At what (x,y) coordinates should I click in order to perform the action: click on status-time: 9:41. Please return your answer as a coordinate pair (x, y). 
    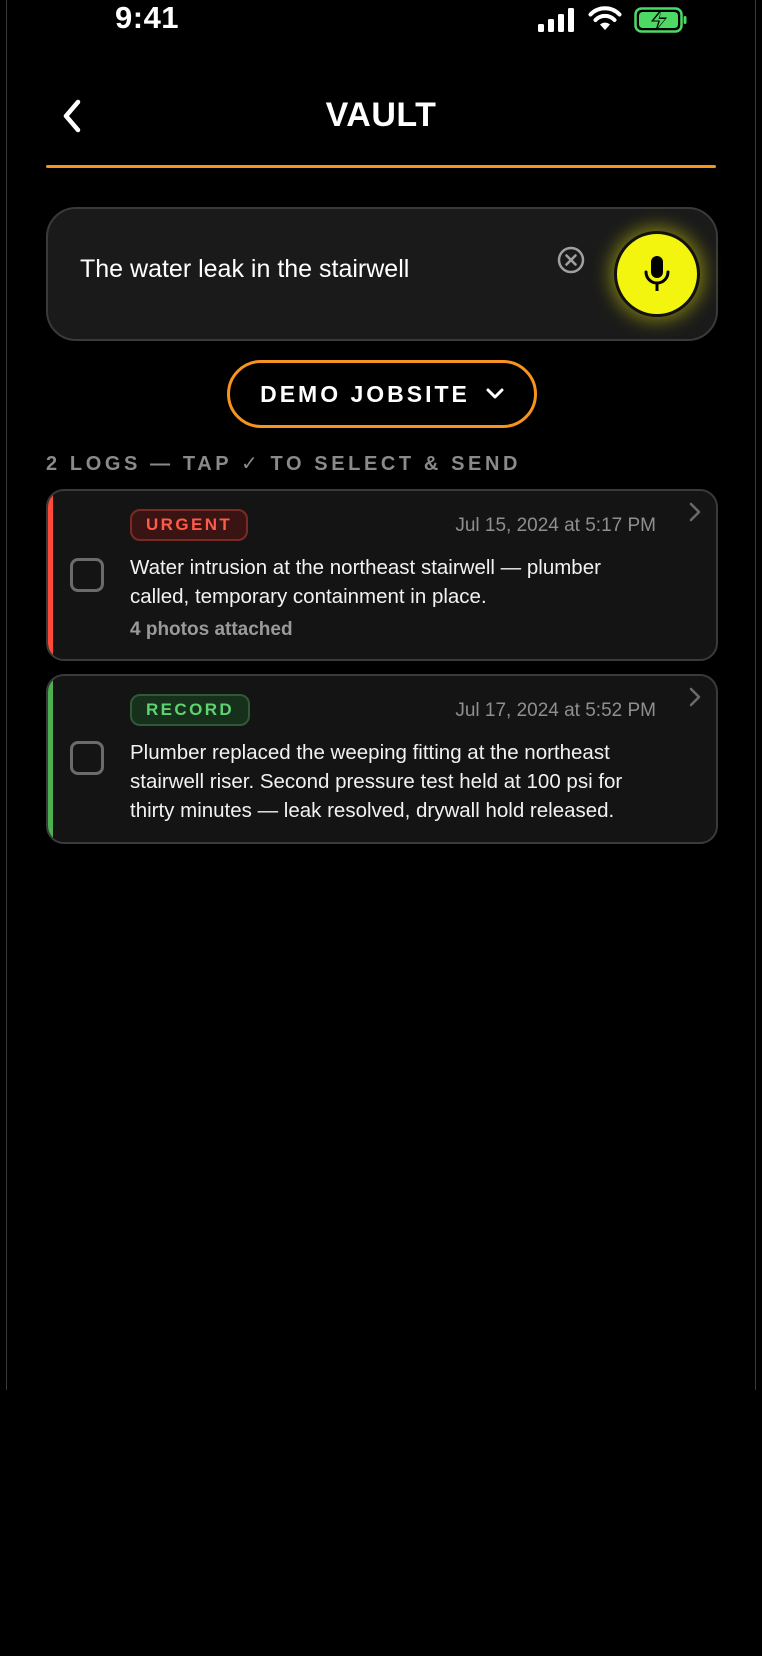
    Looking at the image, I should click on (147, 17).